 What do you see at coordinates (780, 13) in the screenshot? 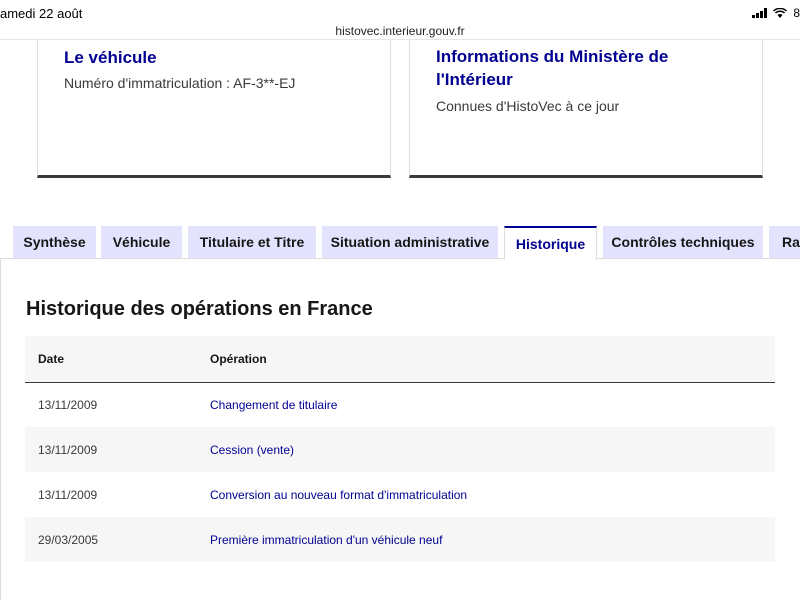
I see `wifi-icon` at bounding box center [780, 13].